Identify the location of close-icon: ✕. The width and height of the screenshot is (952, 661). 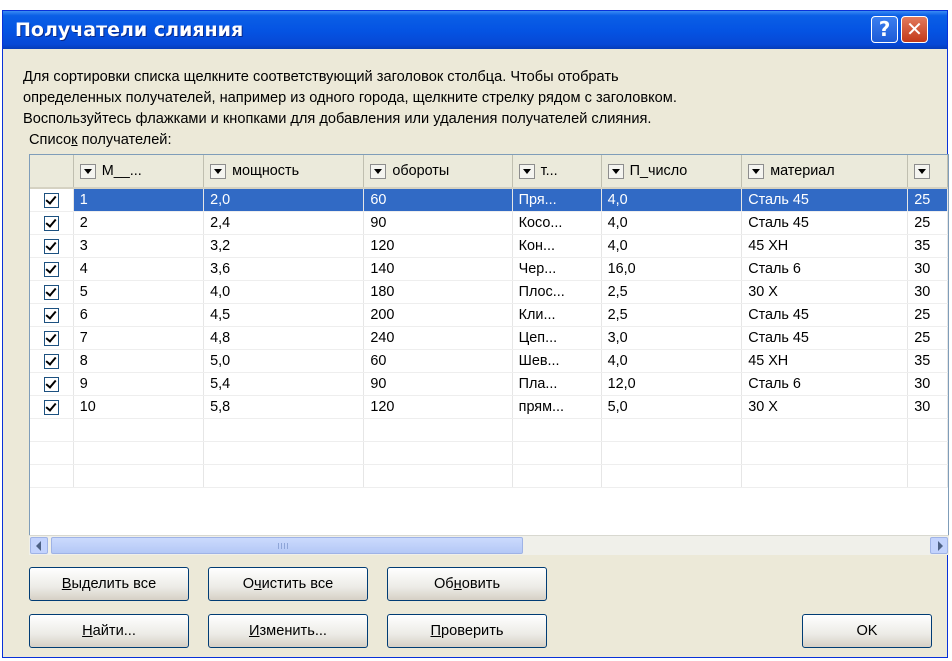
(914, 29).